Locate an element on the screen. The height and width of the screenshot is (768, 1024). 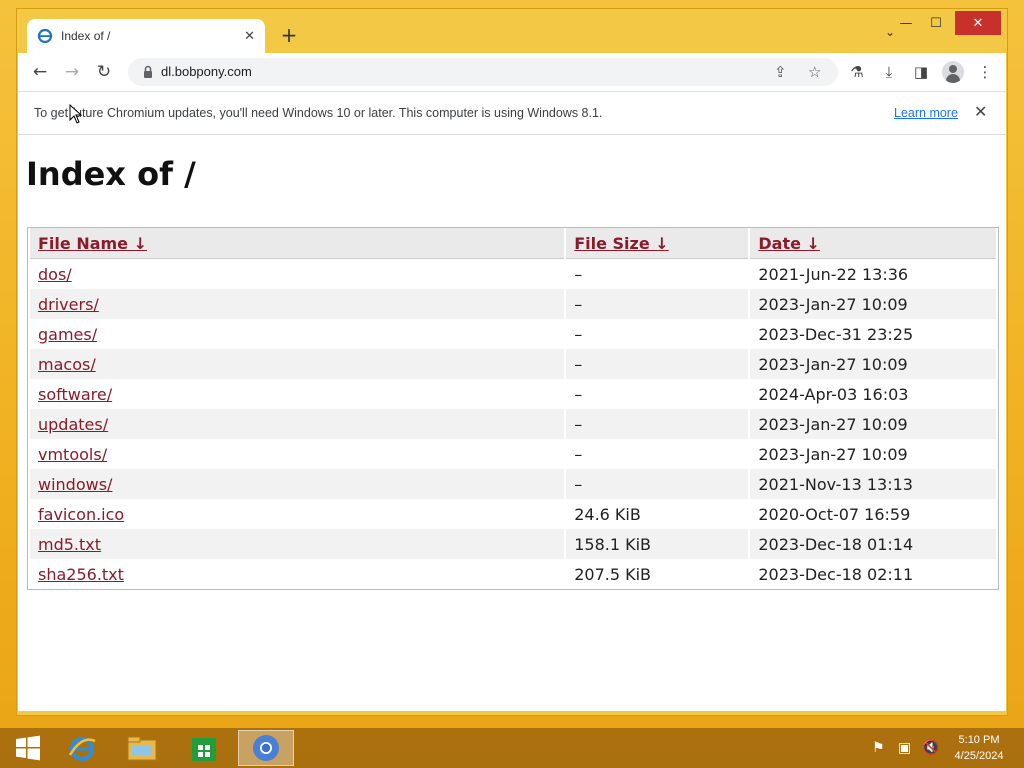
caption-buttons: — ☐ ✕ is located at coordinates (946, 23).